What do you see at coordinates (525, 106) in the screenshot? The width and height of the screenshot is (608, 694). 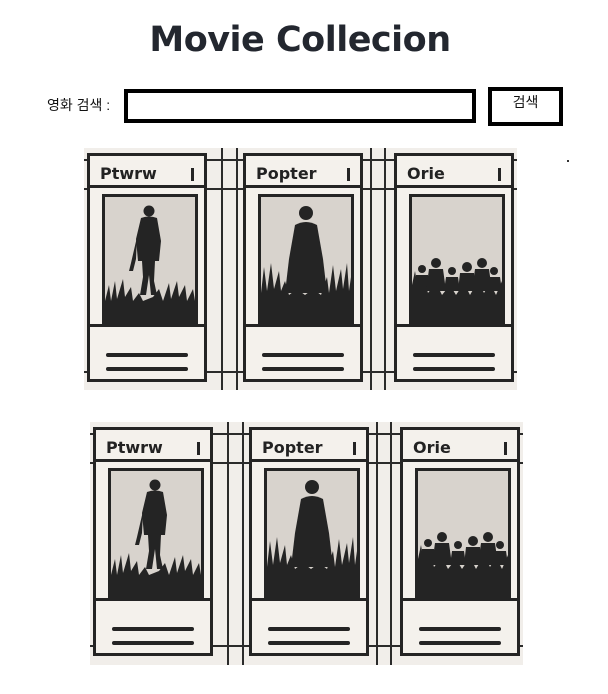 I see `search-button: 검색` at bounding box center [525, 106].